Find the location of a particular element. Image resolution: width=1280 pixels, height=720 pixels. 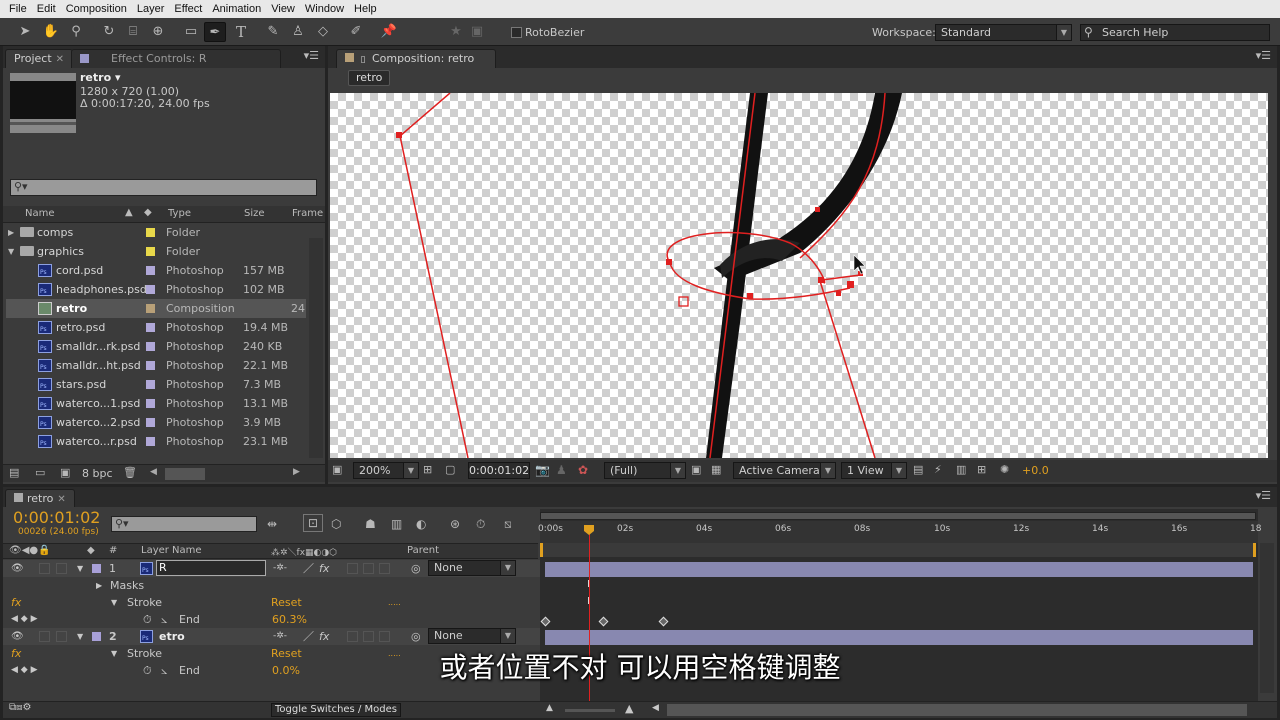

panel-menu-icon: ▾☰ is located at coordinates (1263, 495).